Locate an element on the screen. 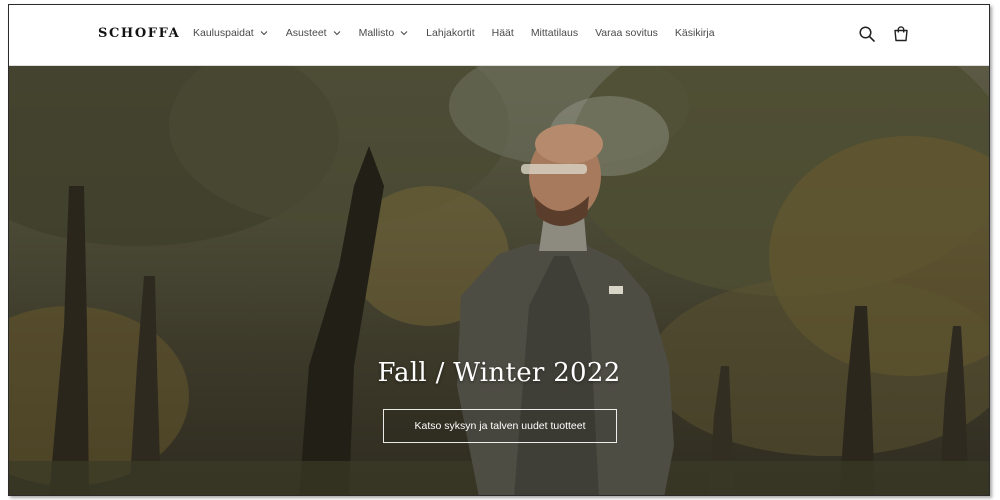  nav-item-kauluspaidat: Kauluspaidat is located at coordinates (231, 33).